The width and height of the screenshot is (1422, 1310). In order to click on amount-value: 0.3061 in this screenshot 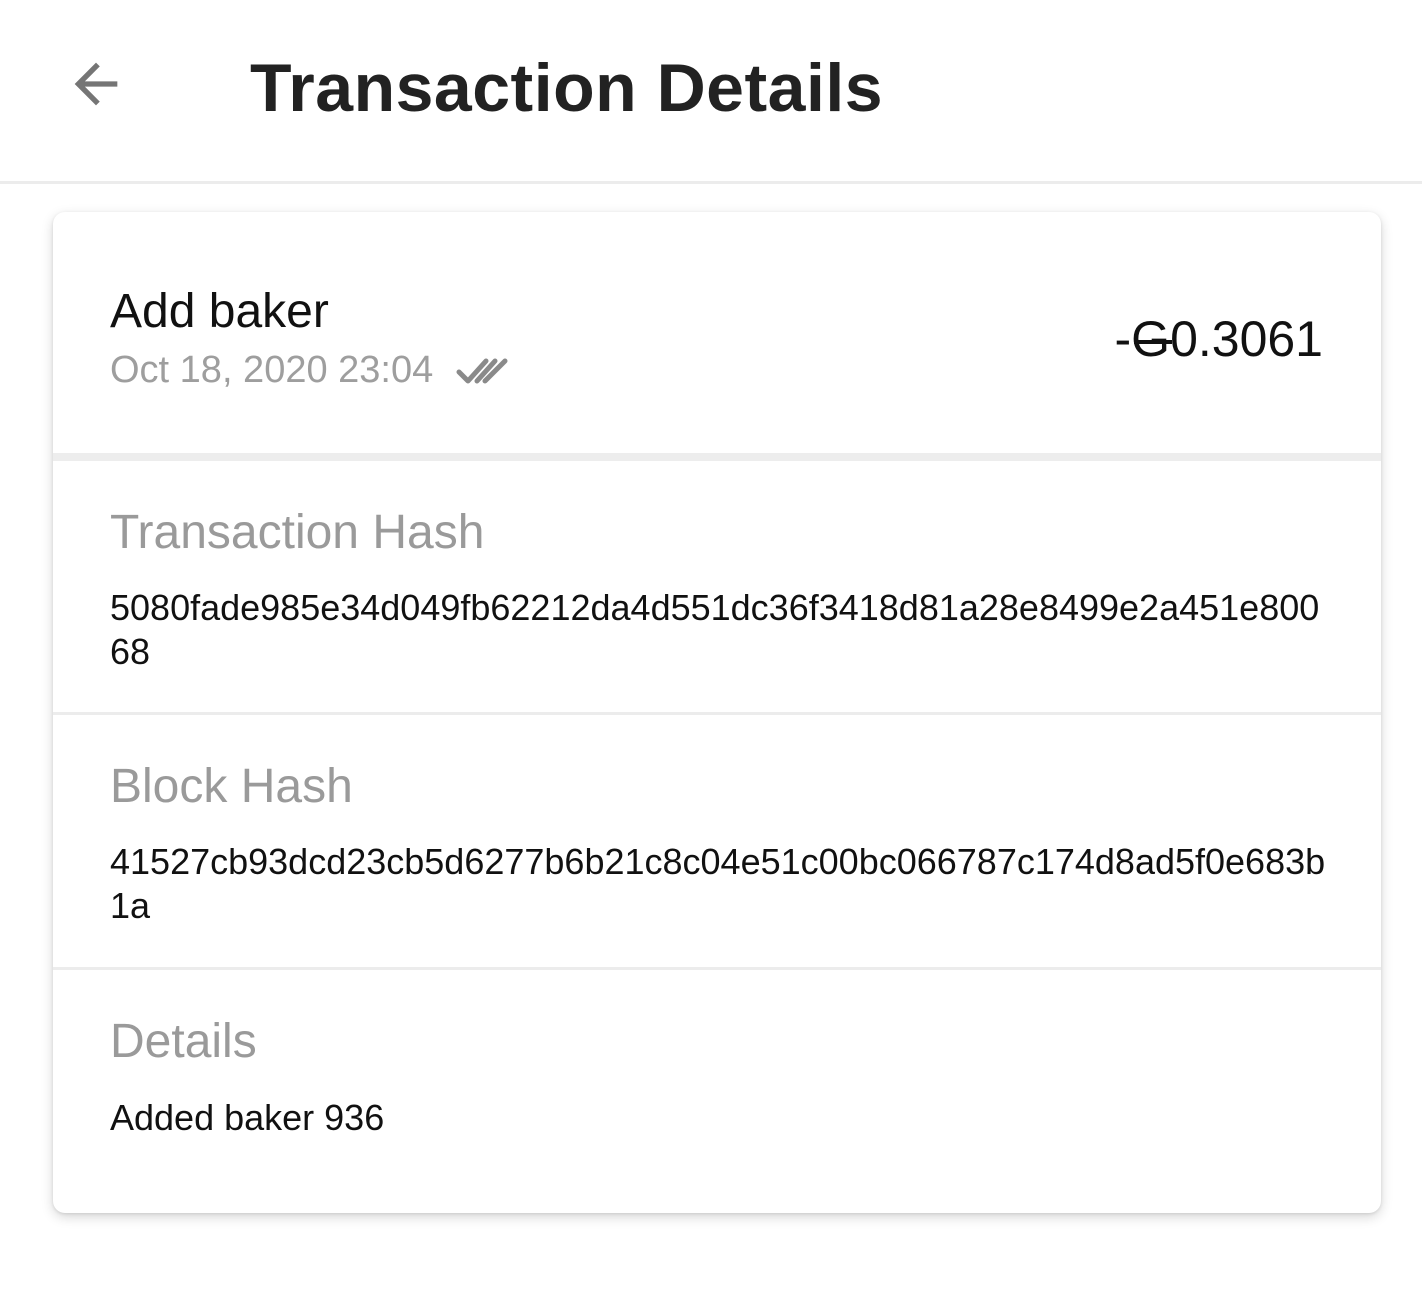, I will do `click(1246, 339)`.